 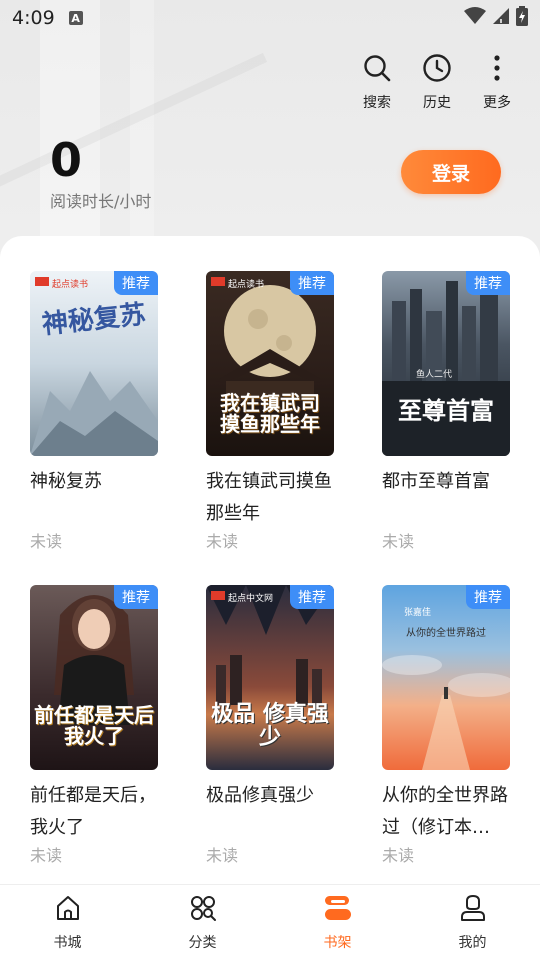 What do you see at coordinates (338, 910) in the screenshot?
I see `bookshelf-icon` at bounding box center [338, 910].